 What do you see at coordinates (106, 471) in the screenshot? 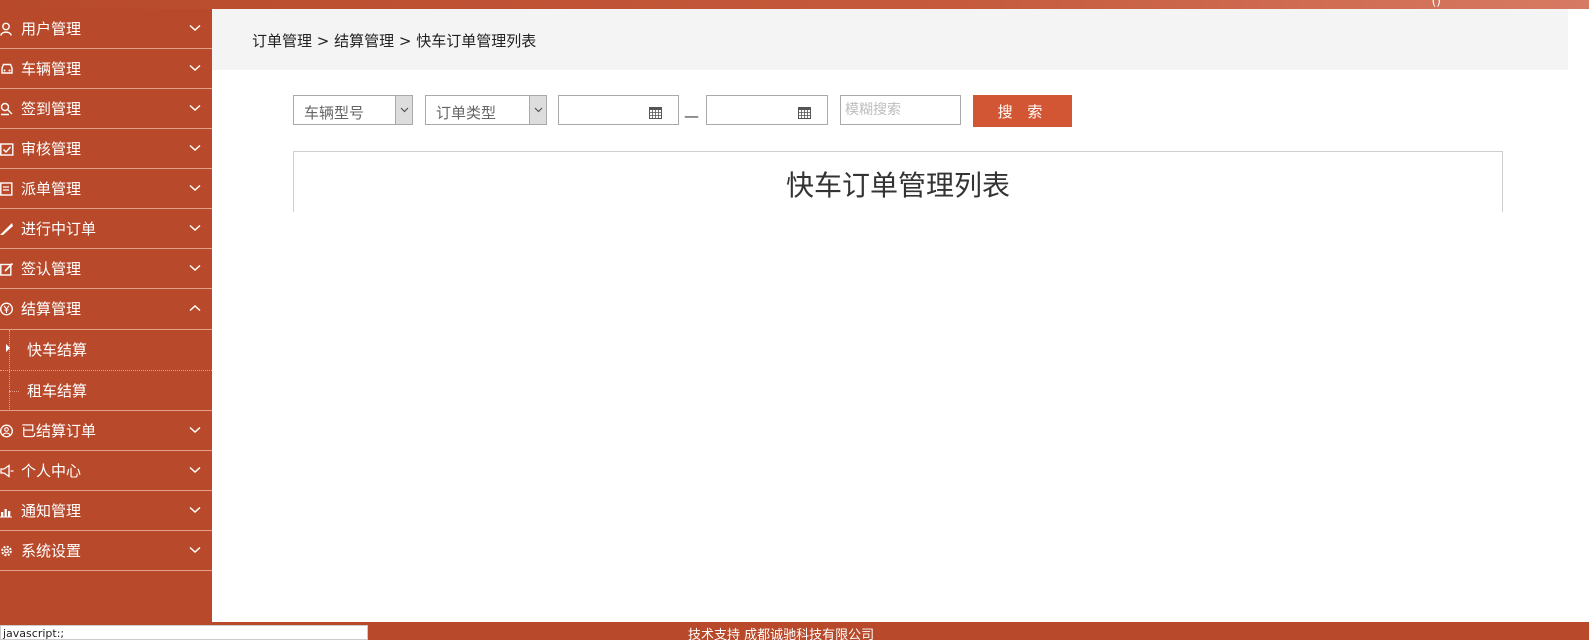
I see `sidebar-item-personal-center: 个人中心` at bounding box center [106, 471].